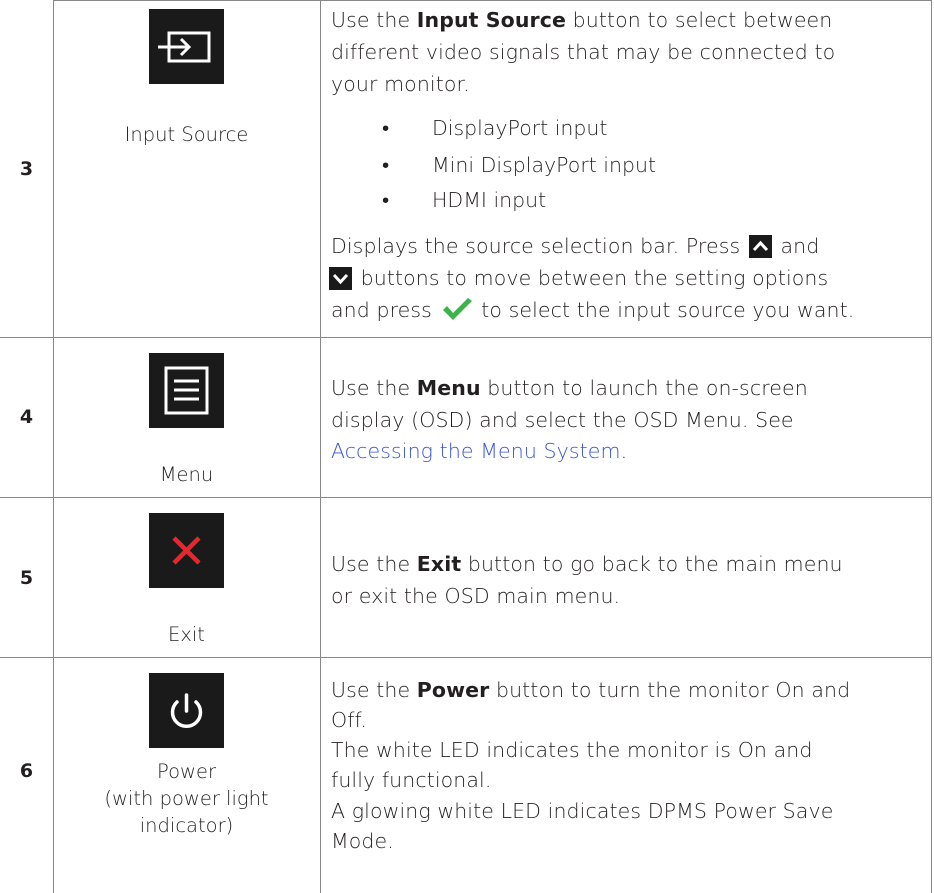  What do you see at coordinates (186, 710) in the screenshot?
I see `power-icon` at bounding box center [186, 710].